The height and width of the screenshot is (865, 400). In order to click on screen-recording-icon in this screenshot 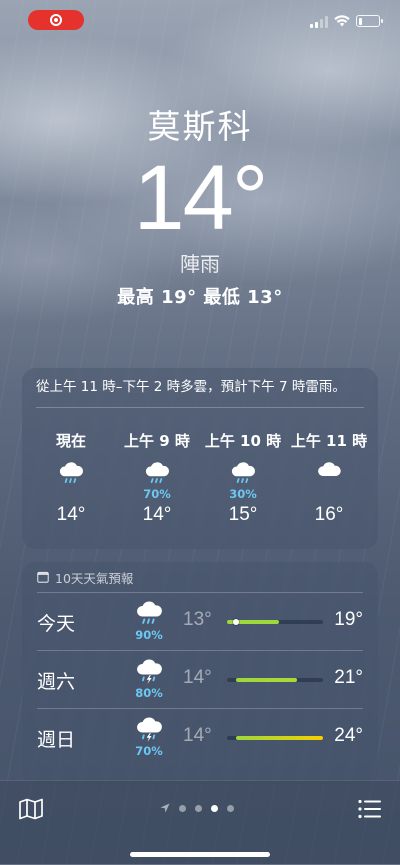, I will do `click(56, 20)`.